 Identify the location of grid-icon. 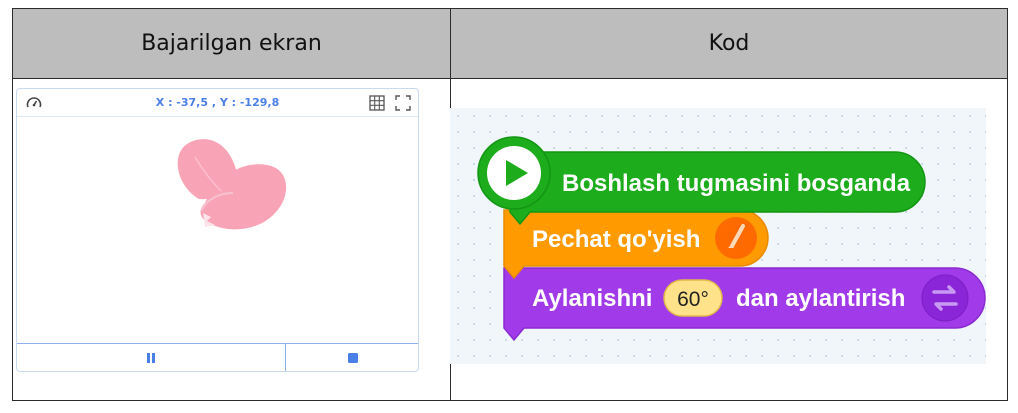
(377, 103).